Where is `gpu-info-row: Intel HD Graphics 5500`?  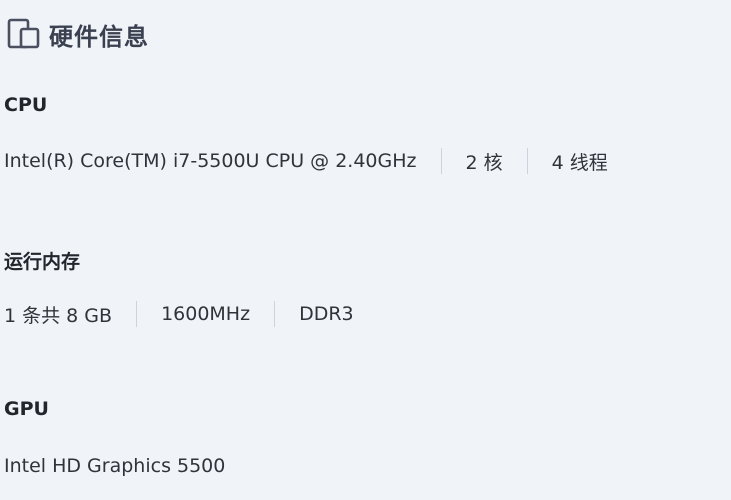
gpu-info-row: Intel HD Graphics 5500 is located at coordinates (114, 466).